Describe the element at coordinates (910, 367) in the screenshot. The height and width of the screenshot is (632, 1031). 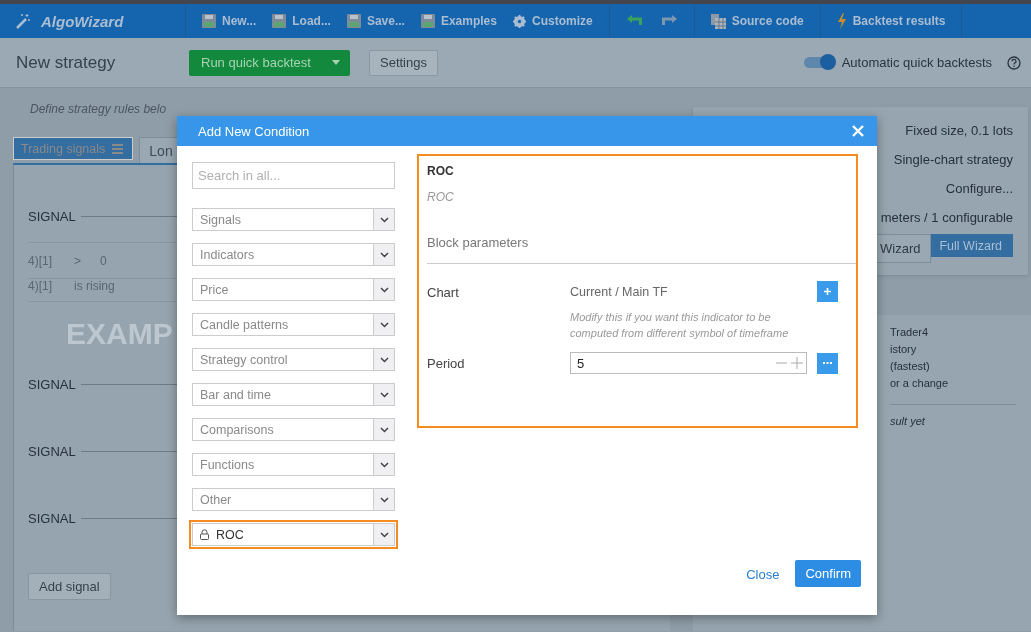
I see `info-text: (fastest)` at that location.